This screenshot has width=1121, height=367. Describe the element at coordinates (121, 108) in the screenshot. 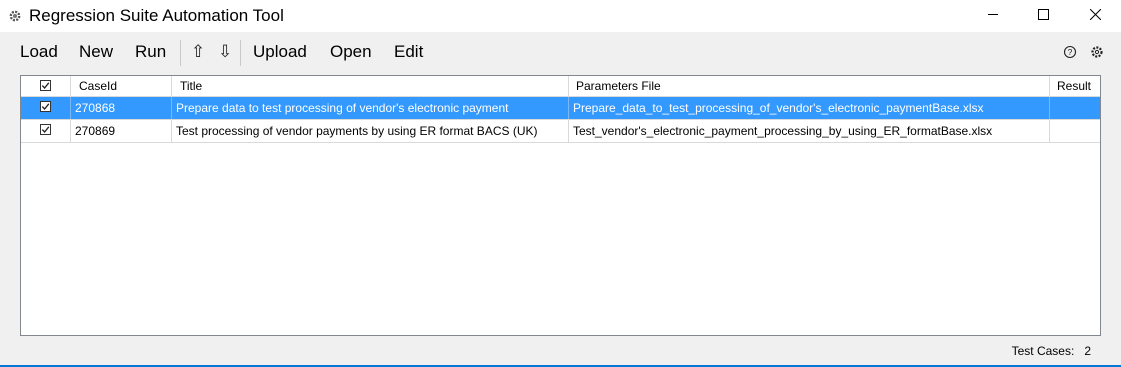

I see `case-id-cell: 270868` at that location.